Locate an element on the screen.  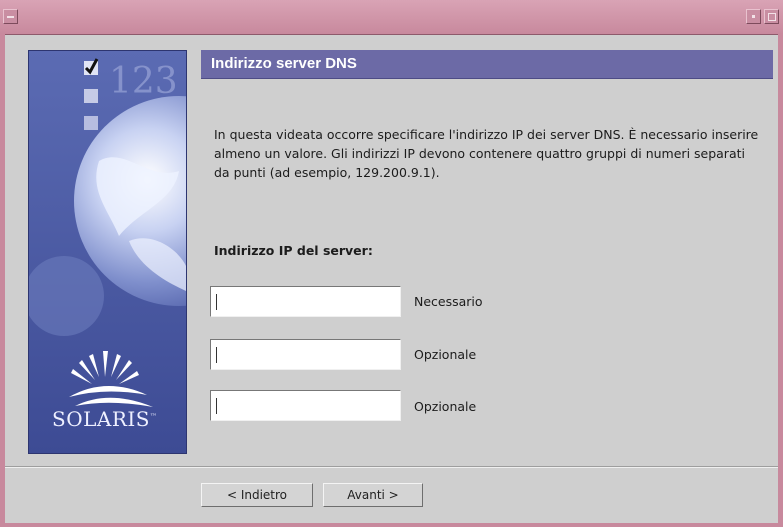
window-frame-bottom is located at coordinates (391, 525).